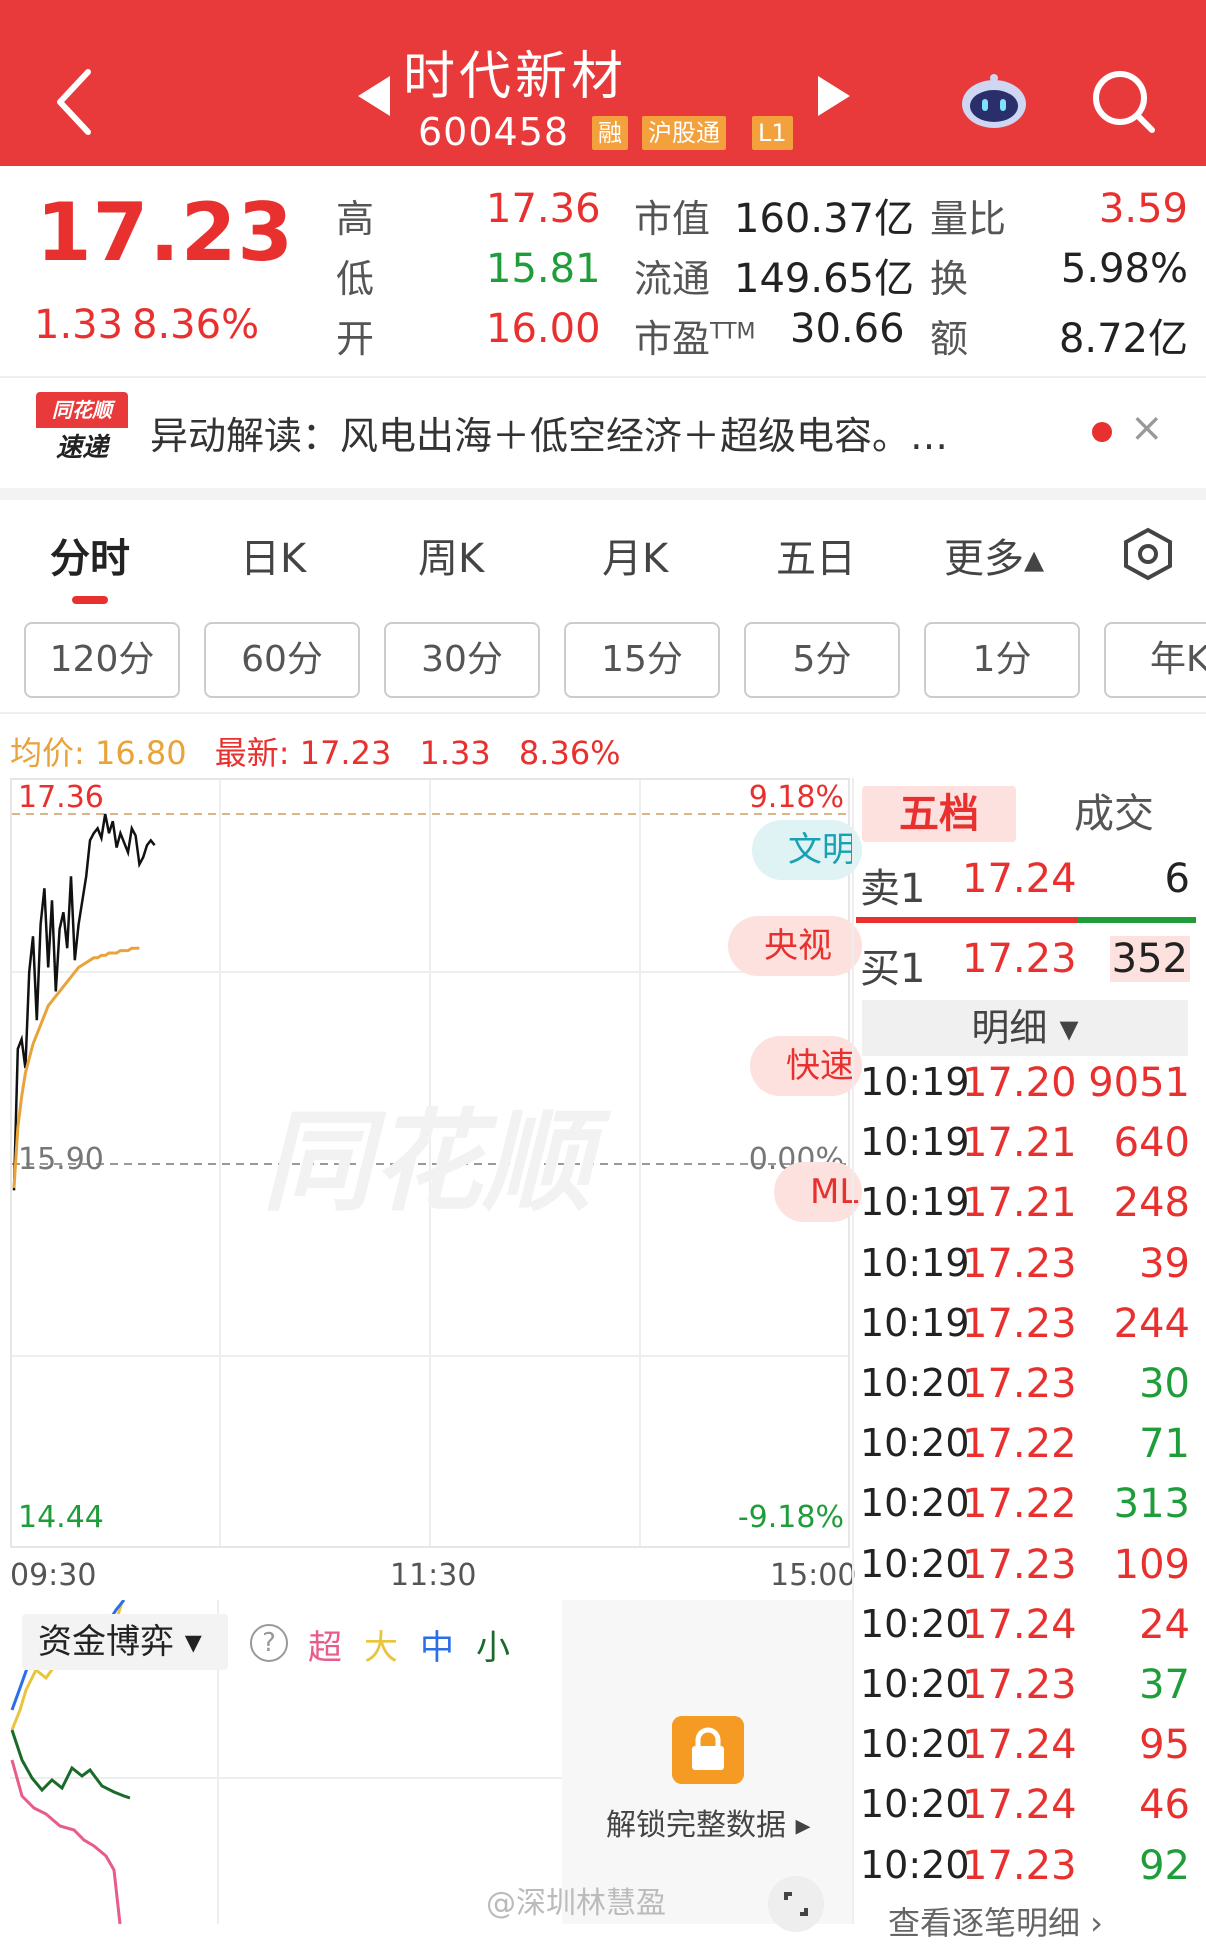 The width and height of the screenshot is (1206, 1944). What do you see at coordinates (462, 660) in the screenshot?
I see `period-30min: 30分` at bounding box center [462, 660].